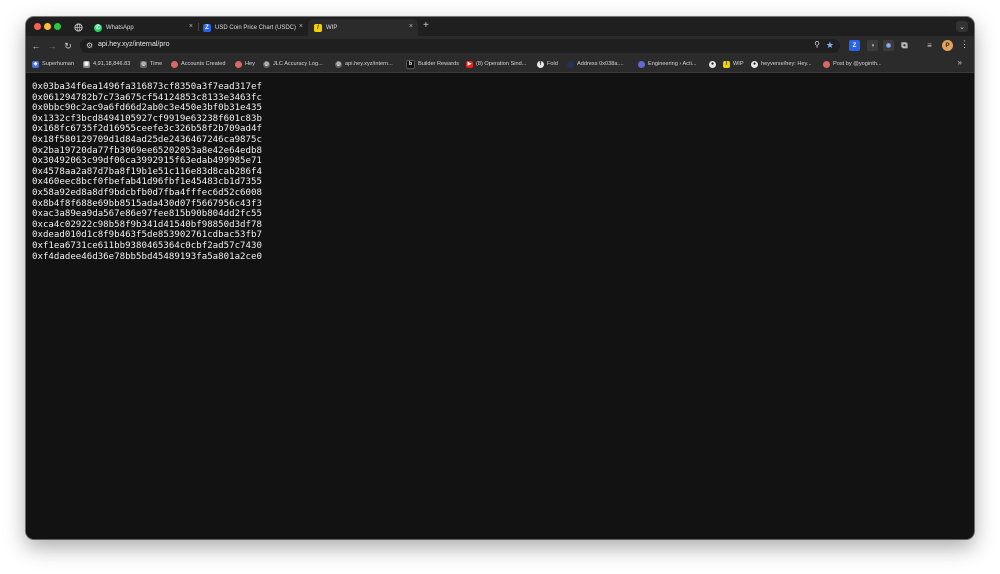  I want to click on globe-icon, so click(78, 27).